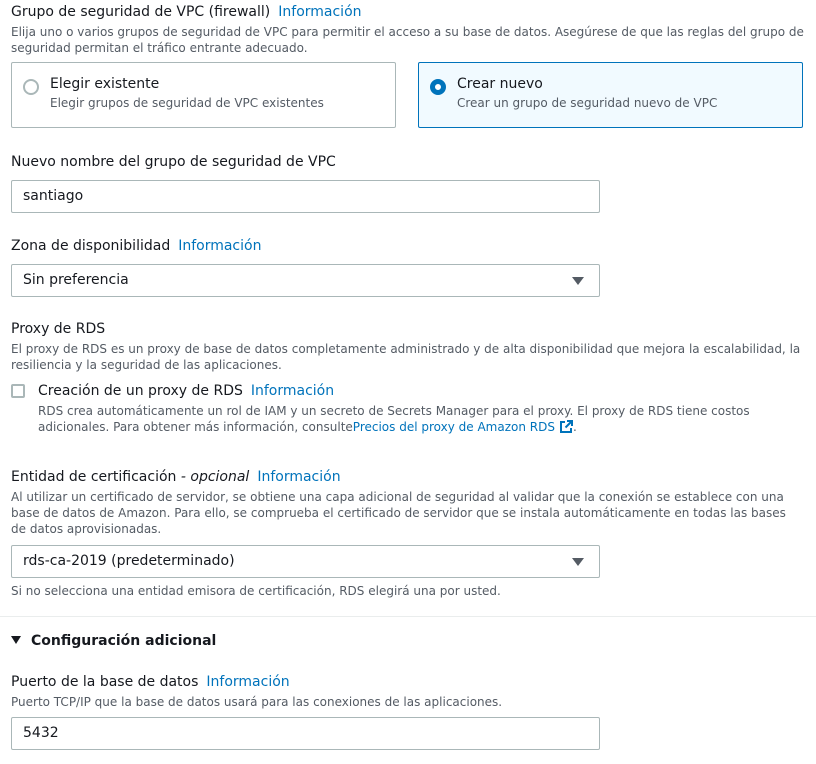  What do you see at coordinates (91, 246) in the screenshot?
I see `az-label: Zona de disponibilidad` at bounding box center [91, 246].